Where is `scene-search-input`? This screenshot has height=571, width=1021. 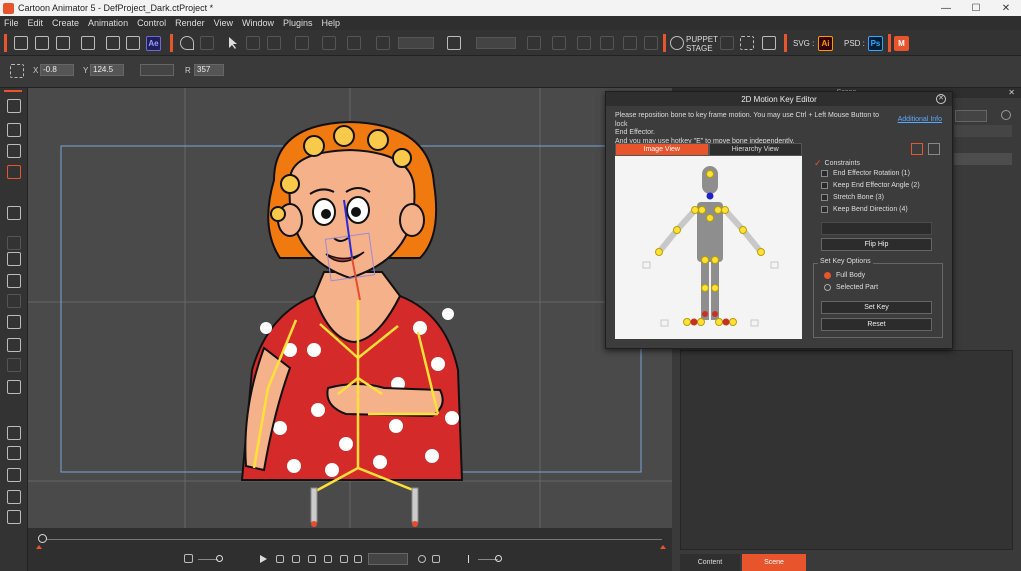
scene-search-input is located at coordinates (971, 116).